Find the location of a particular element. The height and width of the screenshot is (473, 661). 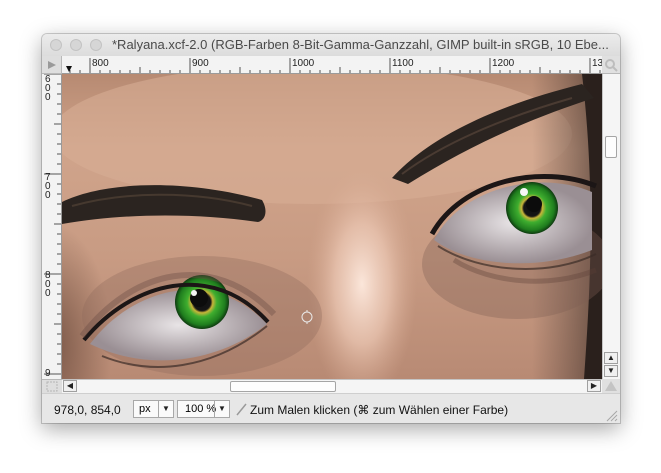

menu-arrow-icon is located at coordinates (52, 65).